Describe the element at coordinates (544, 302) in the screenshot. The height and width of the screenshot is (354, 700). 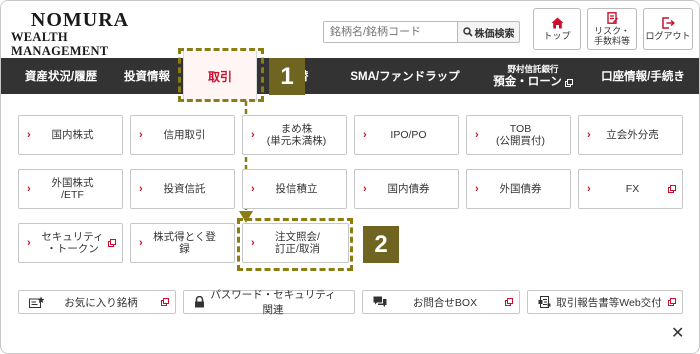
I see `document-web-icon` at that location.